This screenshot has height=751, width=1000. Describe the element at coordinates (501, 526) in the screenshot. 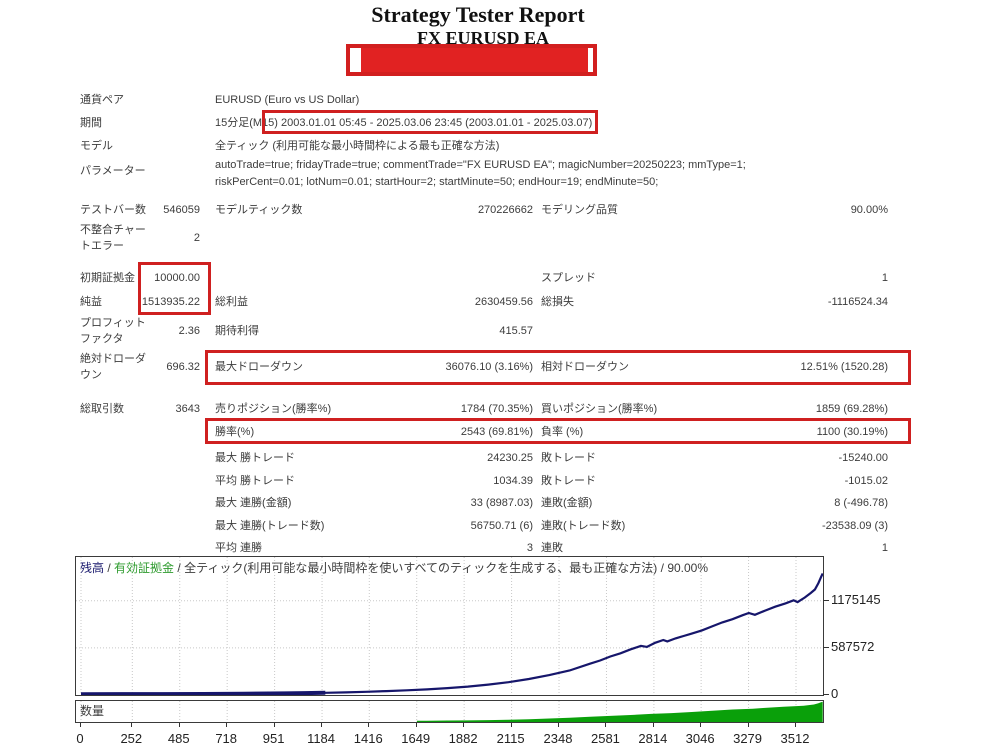

I see `table-cell-value: 56750.71 (6)` at that location.